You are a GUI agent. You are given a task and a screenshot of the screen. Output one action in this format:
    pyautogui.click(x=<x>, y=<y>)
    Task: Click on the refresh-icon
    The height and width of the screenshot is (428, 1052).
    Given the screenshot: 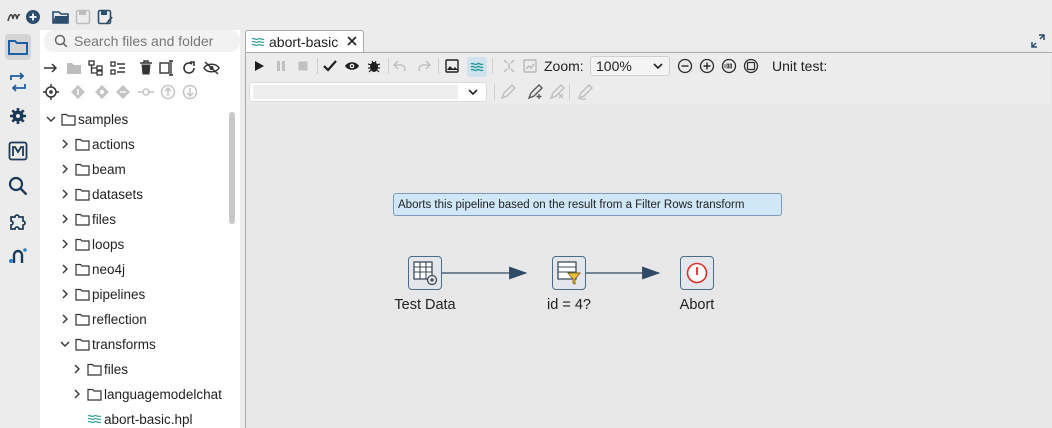 What is the action you would take?
    pyautogui.click(x=189, y=68)
    